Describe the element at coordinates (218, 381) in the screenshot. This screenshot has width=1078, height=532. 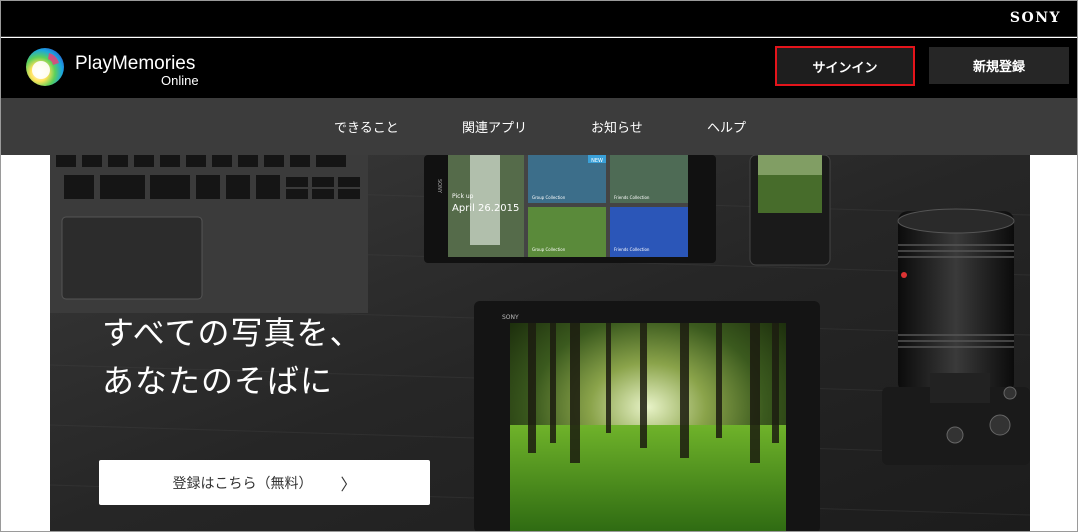
I see `hero-headline-line2: あなたのそばに` at that location.